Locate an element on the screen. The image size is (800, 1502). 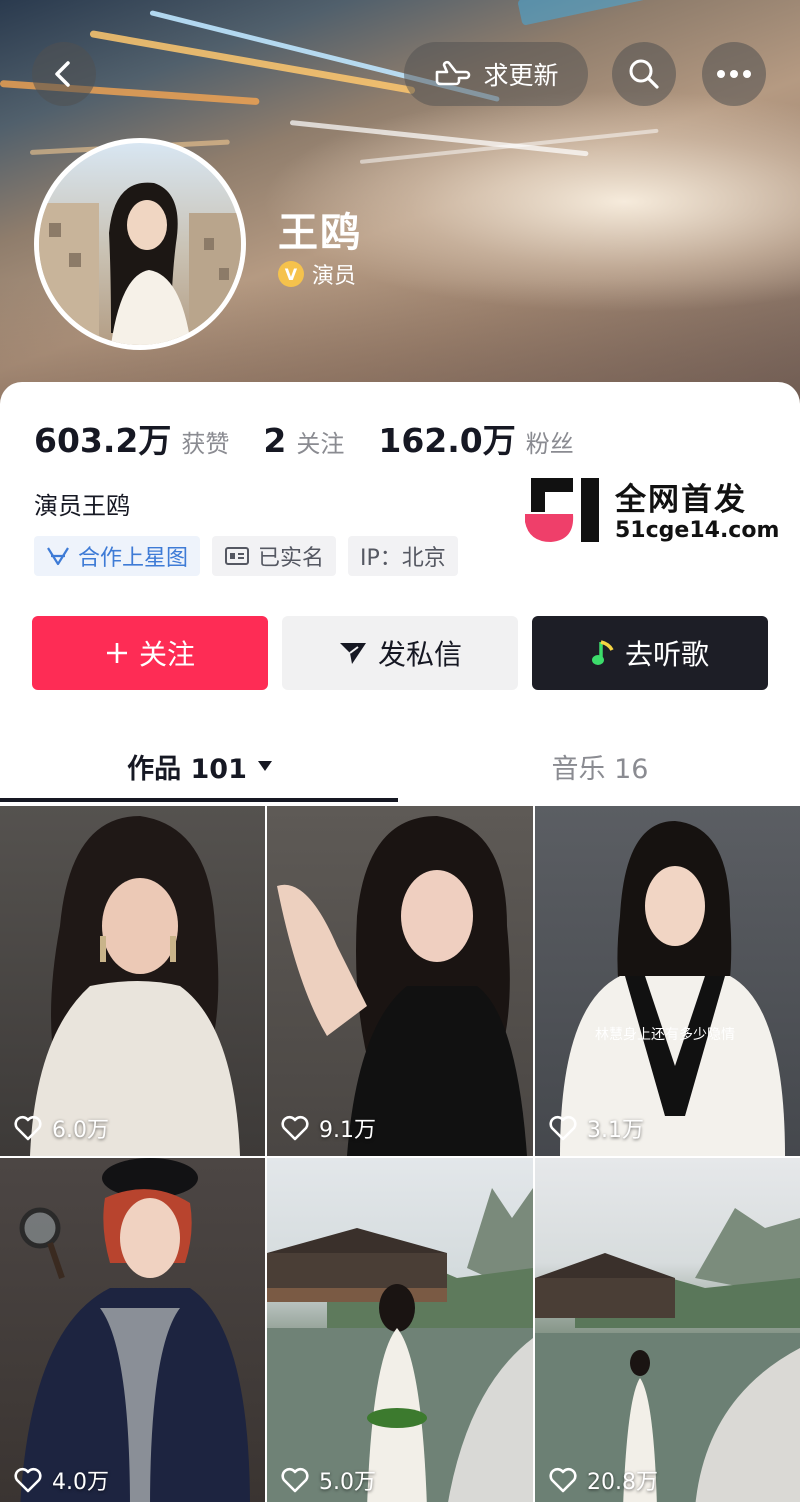
video-1-image is located at coordinates (135, 986).